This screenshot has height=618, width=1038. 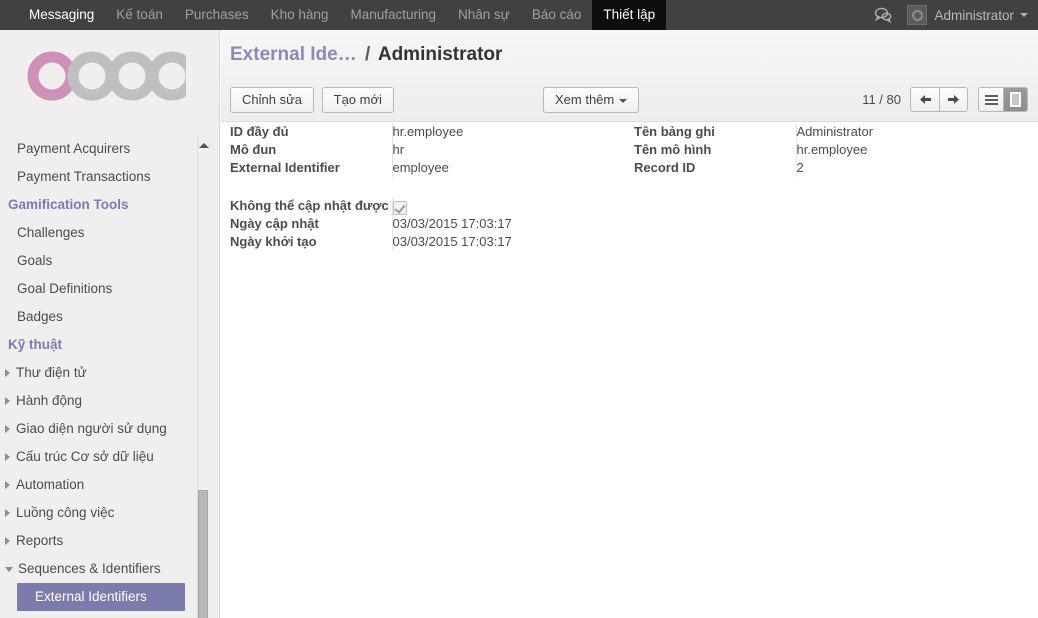 I want to click on sidebar-item-4: Goals, so click(x=105, y=261).